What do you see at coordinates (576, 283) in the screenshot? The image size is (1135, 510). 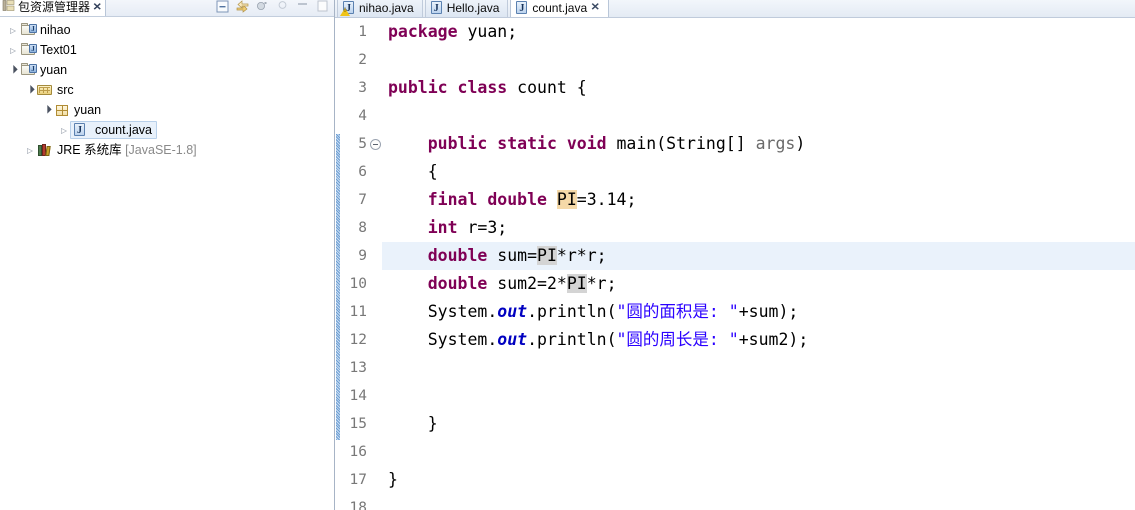 I see `code-token-occ-r: PI` at bounding box center [576, 283].